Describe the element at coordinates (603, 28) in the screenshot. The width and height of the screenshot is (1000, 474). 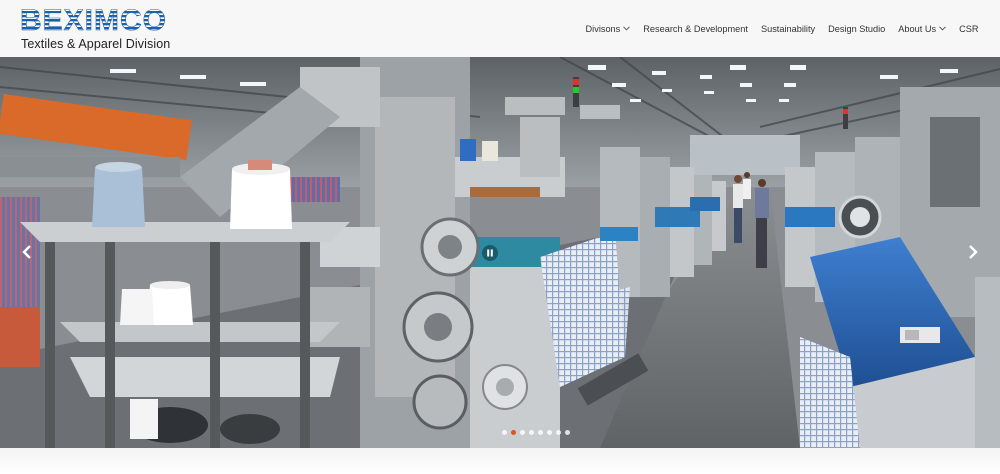
I see `nav-item-label: Divisons` at that location.